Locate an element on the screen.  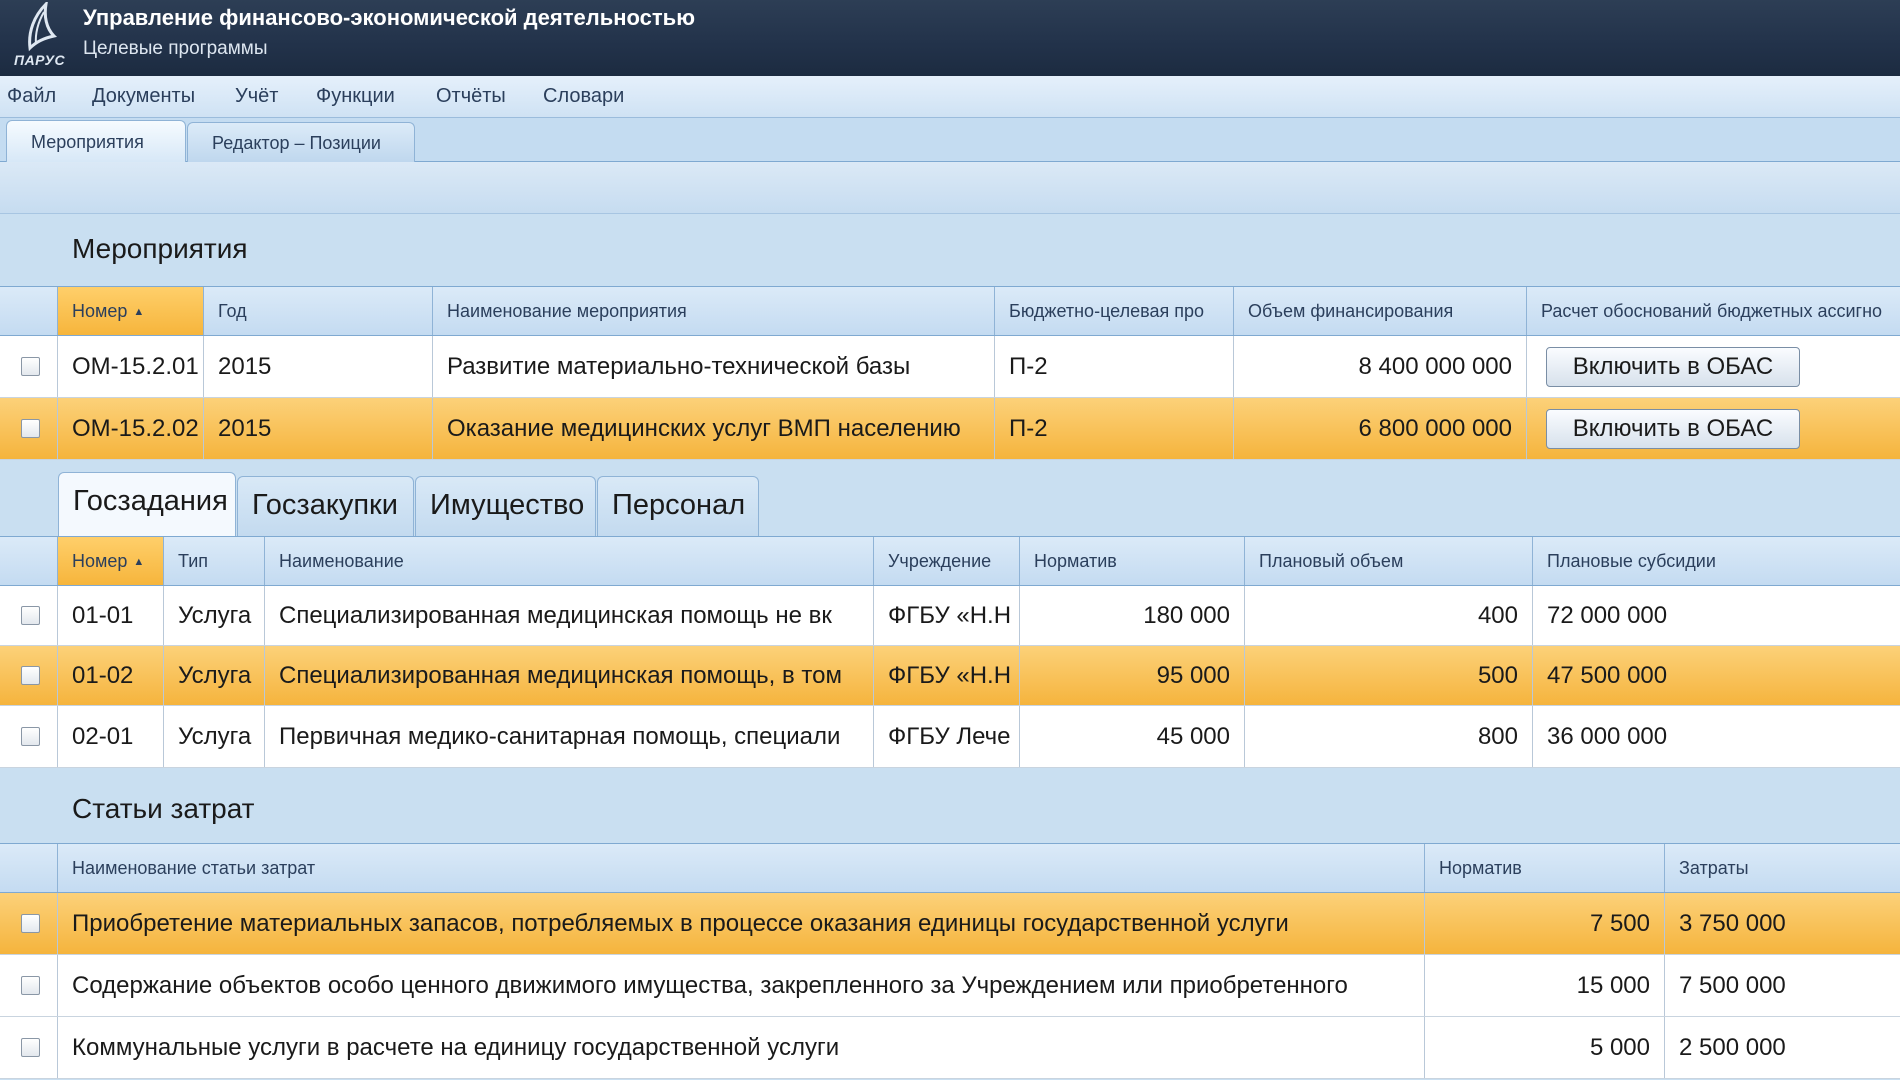
cell-norm: 7 500 is located at coordinates (1545, 923).